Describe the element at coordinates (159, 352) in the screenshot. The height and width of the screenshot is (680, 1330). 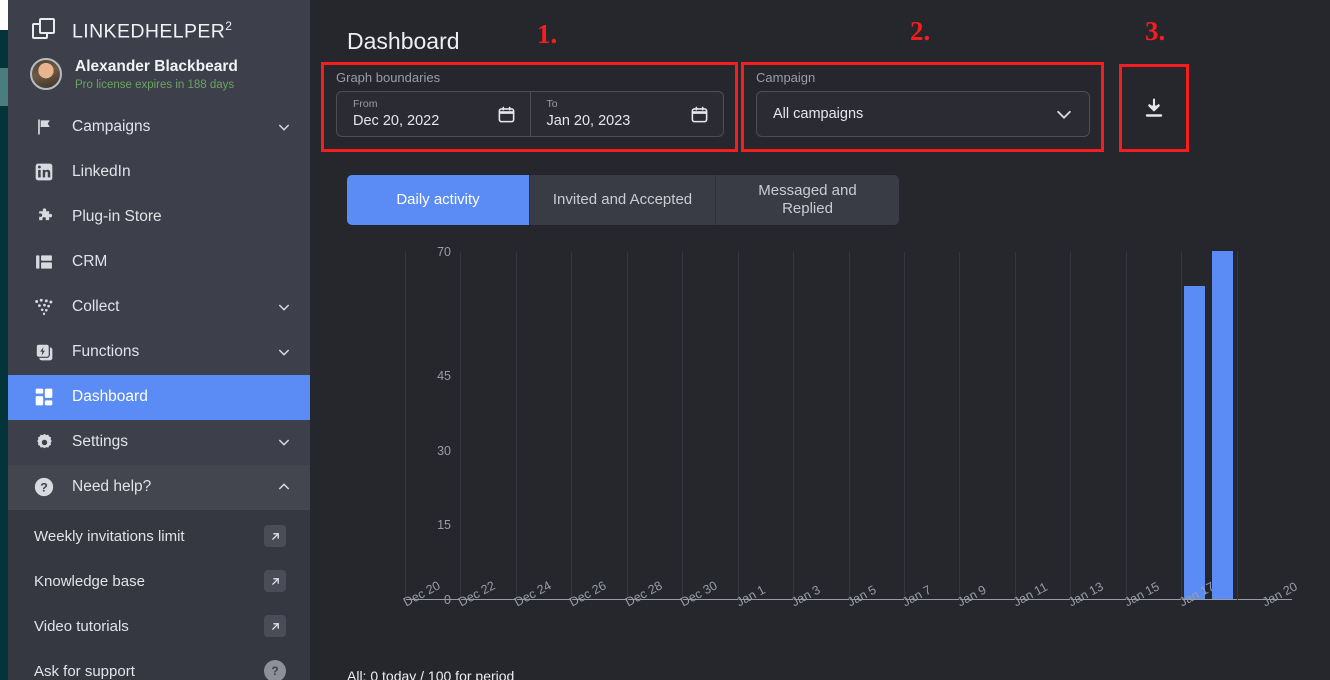
I see `sidebar-item-functions: Functions` at that location.